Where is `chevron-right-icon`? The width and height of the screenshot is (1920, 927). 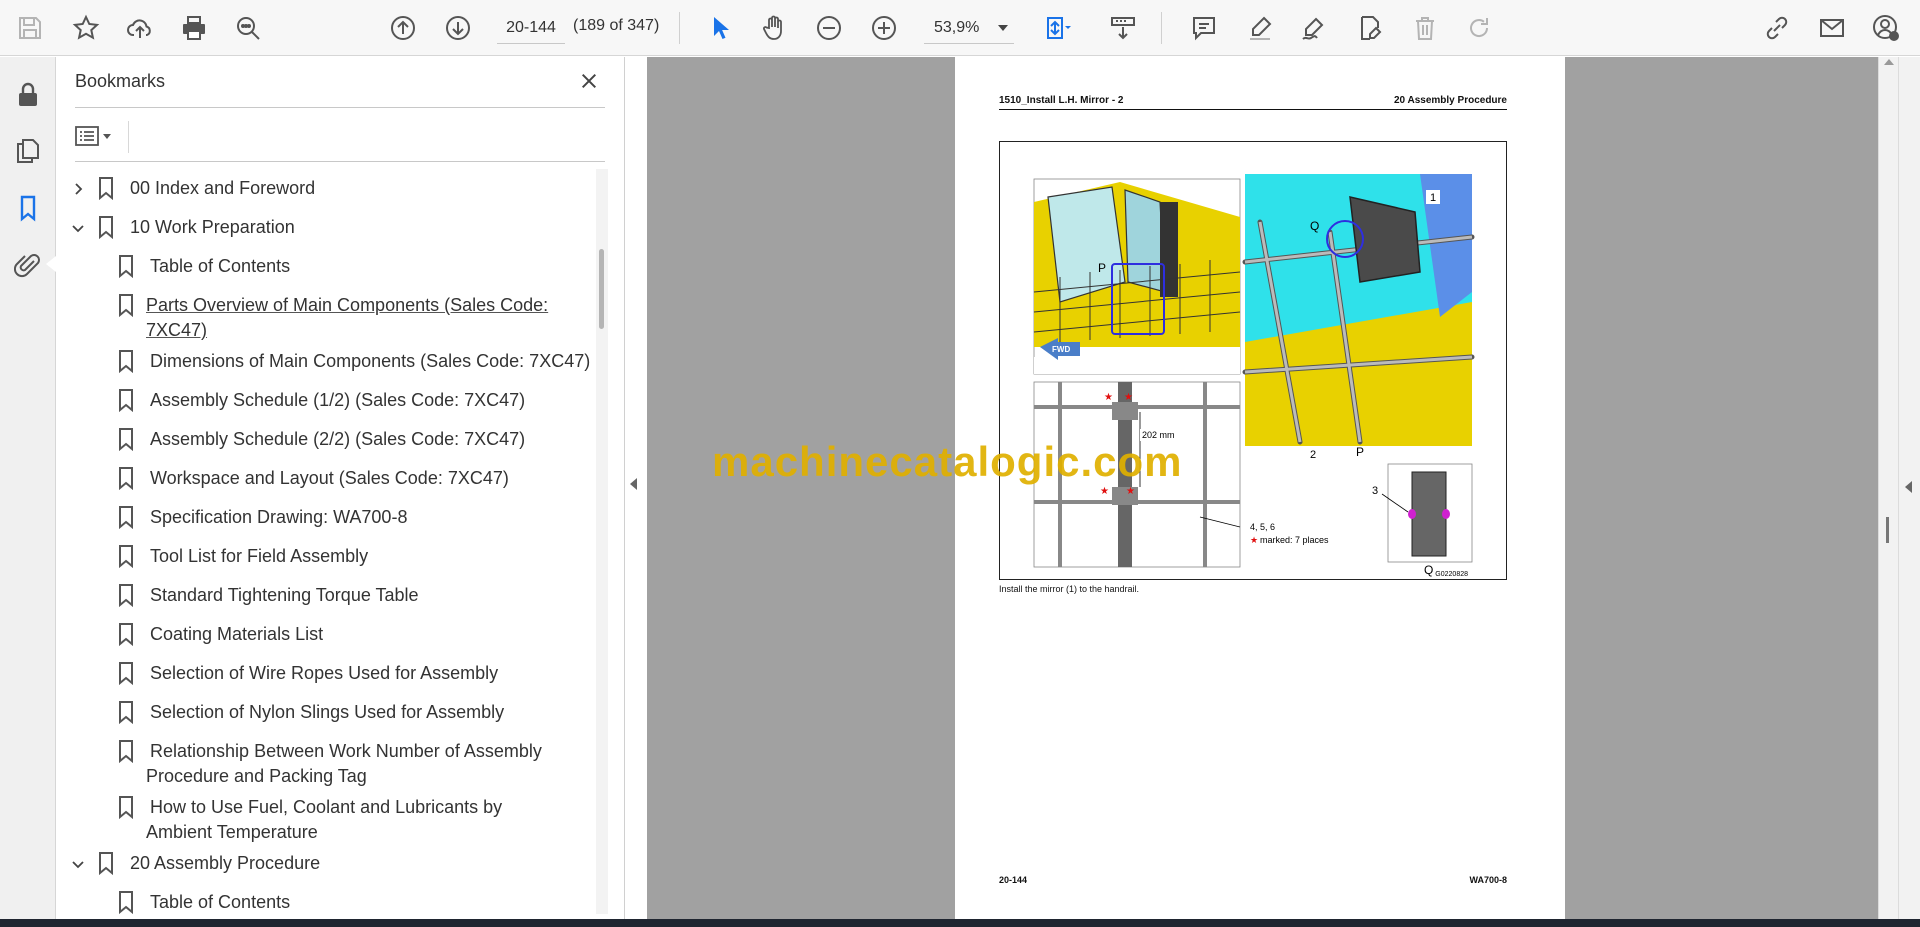
chevron-right-icon is located at coordinates (78, 189).